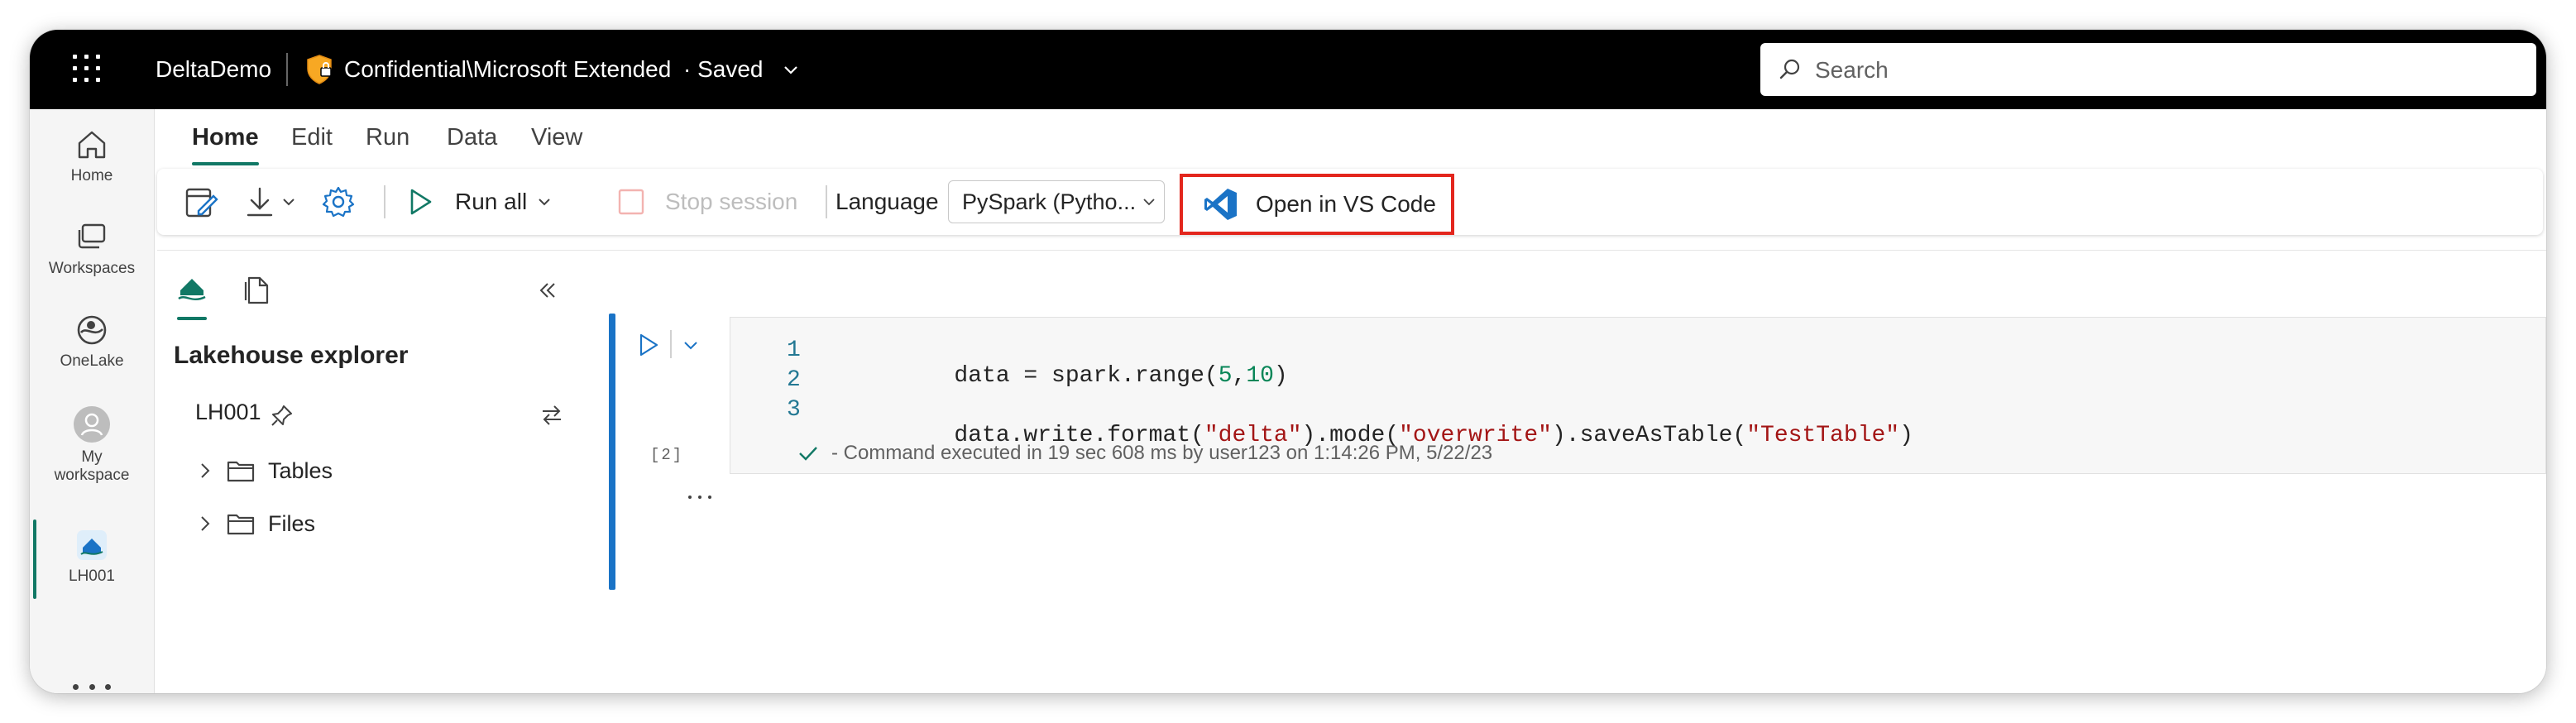 Image resolution: width=2576 pixels, height=723 pixels. I want to click on download-icon, so click(260, 202).